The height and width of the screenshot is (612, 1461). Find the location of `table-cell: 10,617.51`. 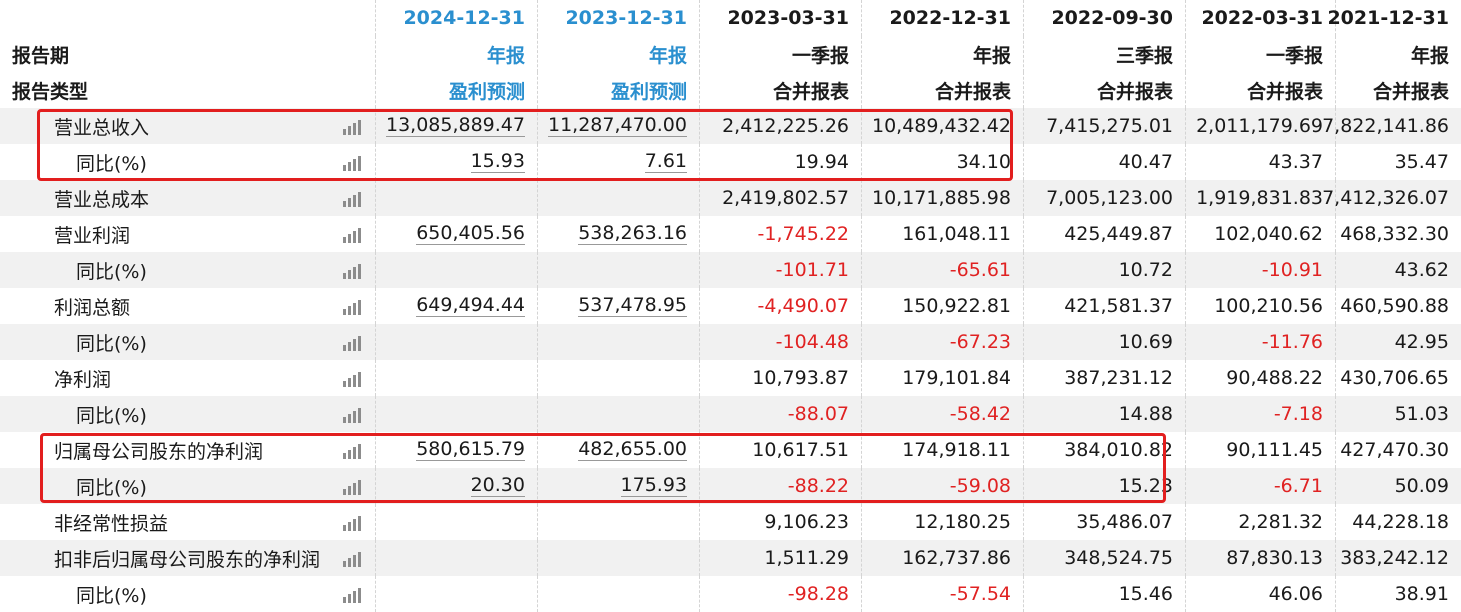

table-cell: 10,617.51 is located at coordinates (781, 450).